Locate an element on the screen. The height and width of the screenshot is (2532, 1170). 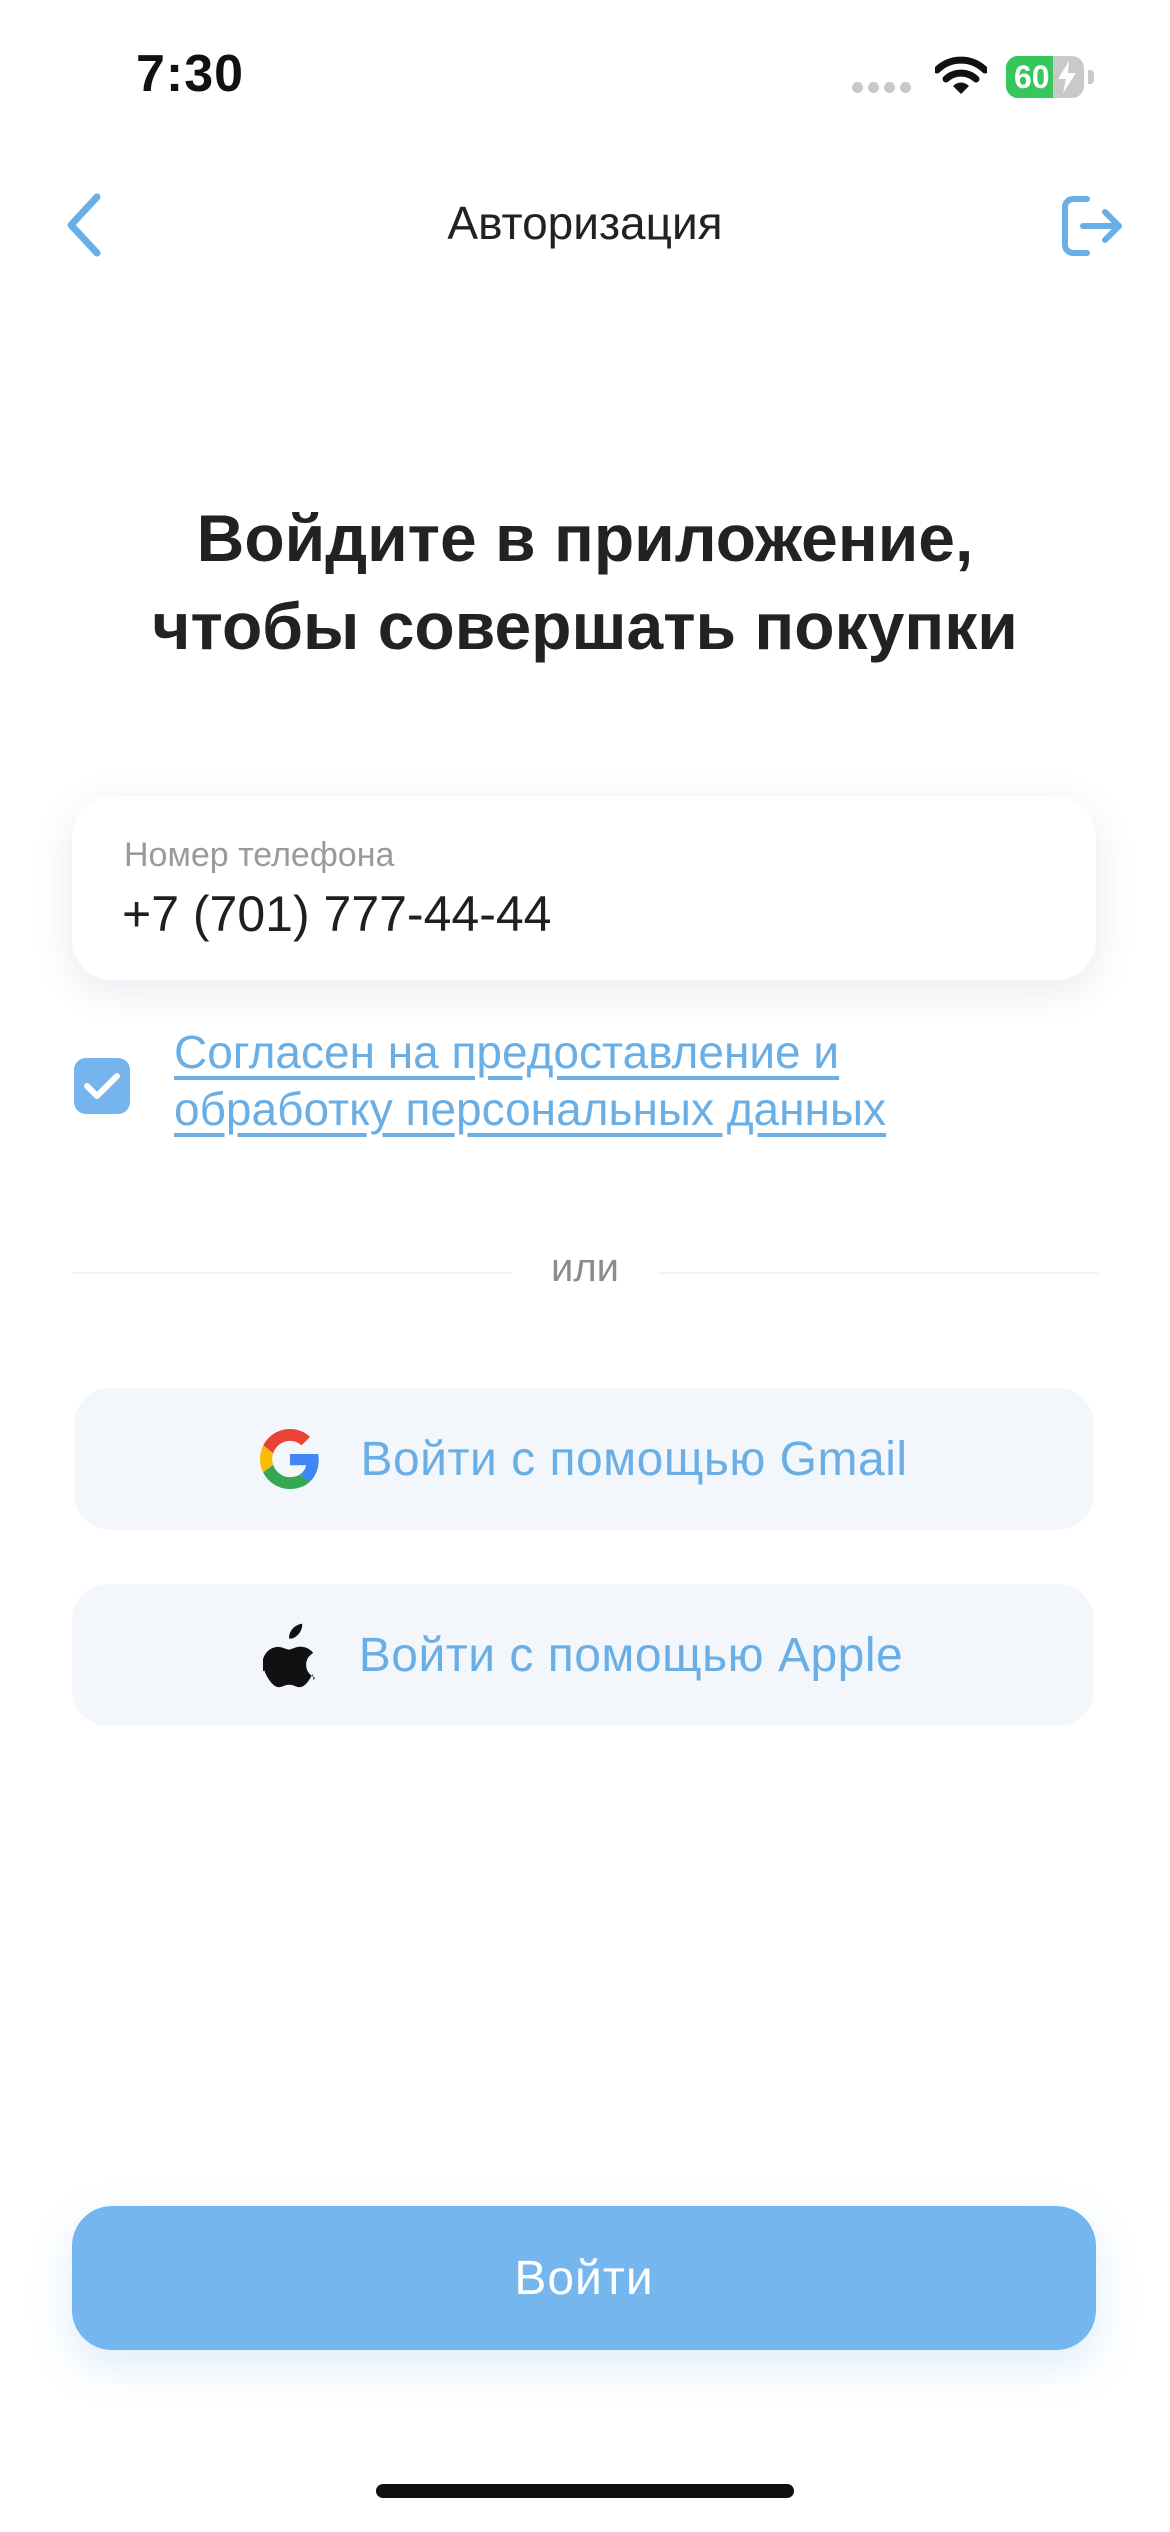
login-button: Войти is located at coordinates (584, 2278).